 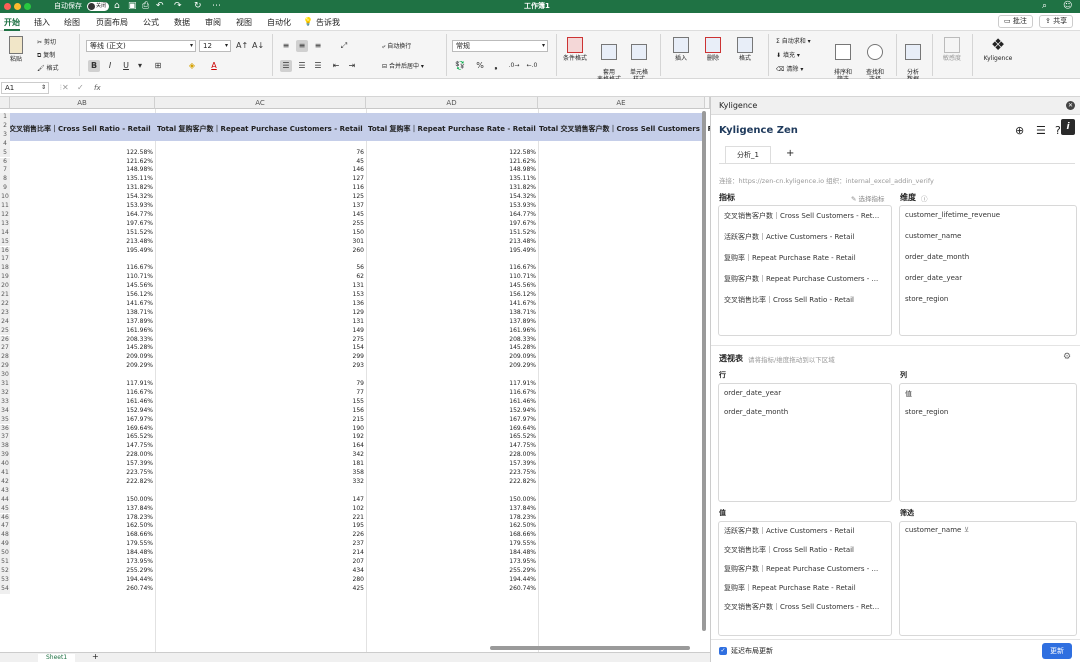 What do you see at coordinates (65, 88) in the screenshot?
I see `cancel-entry-icon: ✕` at bounding box center [65, 88].